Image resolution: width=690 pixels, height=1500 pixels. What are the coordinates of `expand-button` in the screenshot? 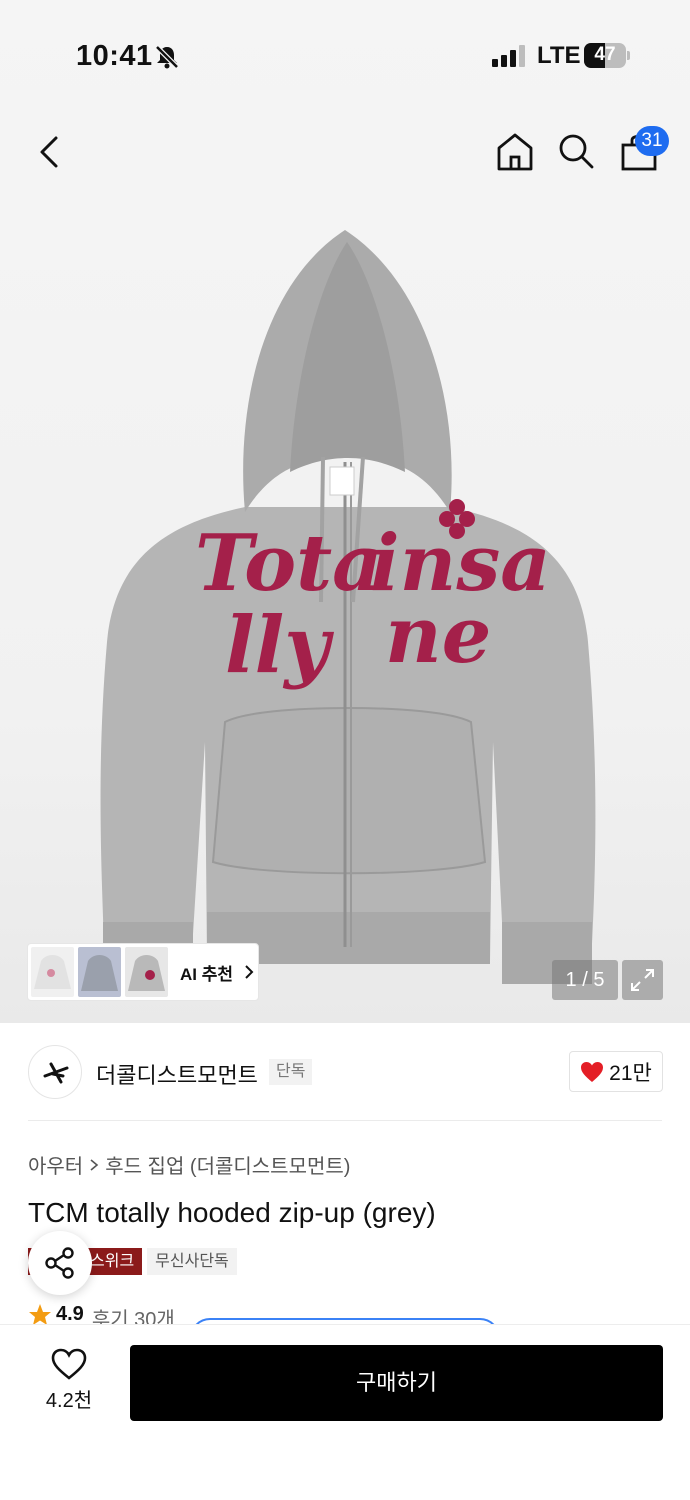 It's located at (642, 980).